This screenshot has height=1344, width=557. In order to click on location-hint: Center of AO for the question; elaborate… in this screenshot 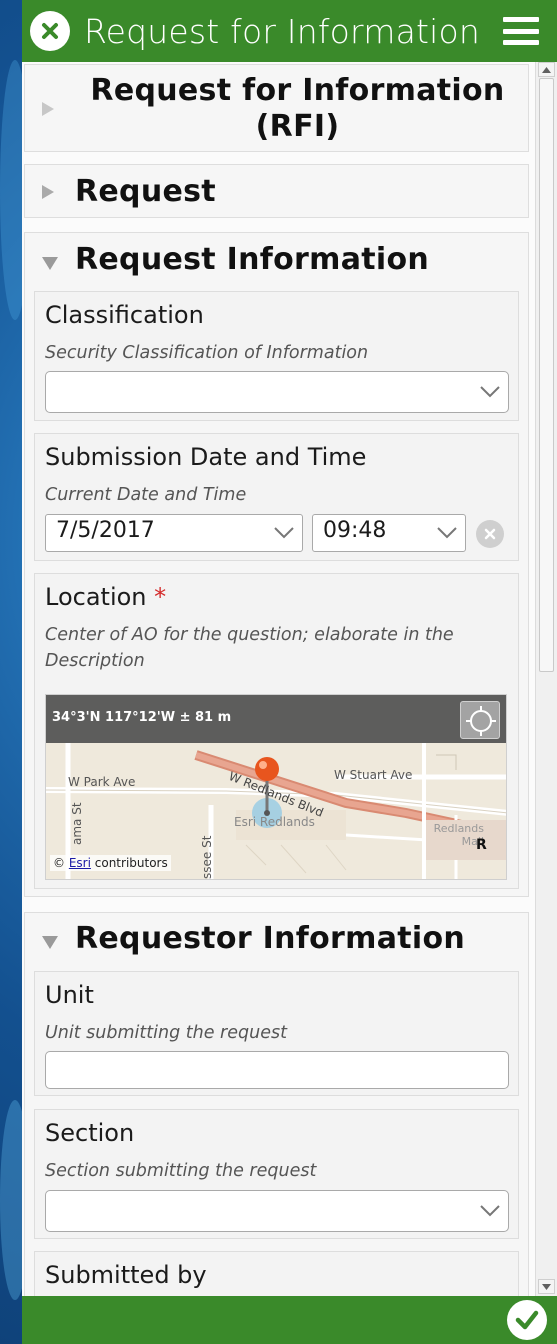, I will do `click(249, 648)`.